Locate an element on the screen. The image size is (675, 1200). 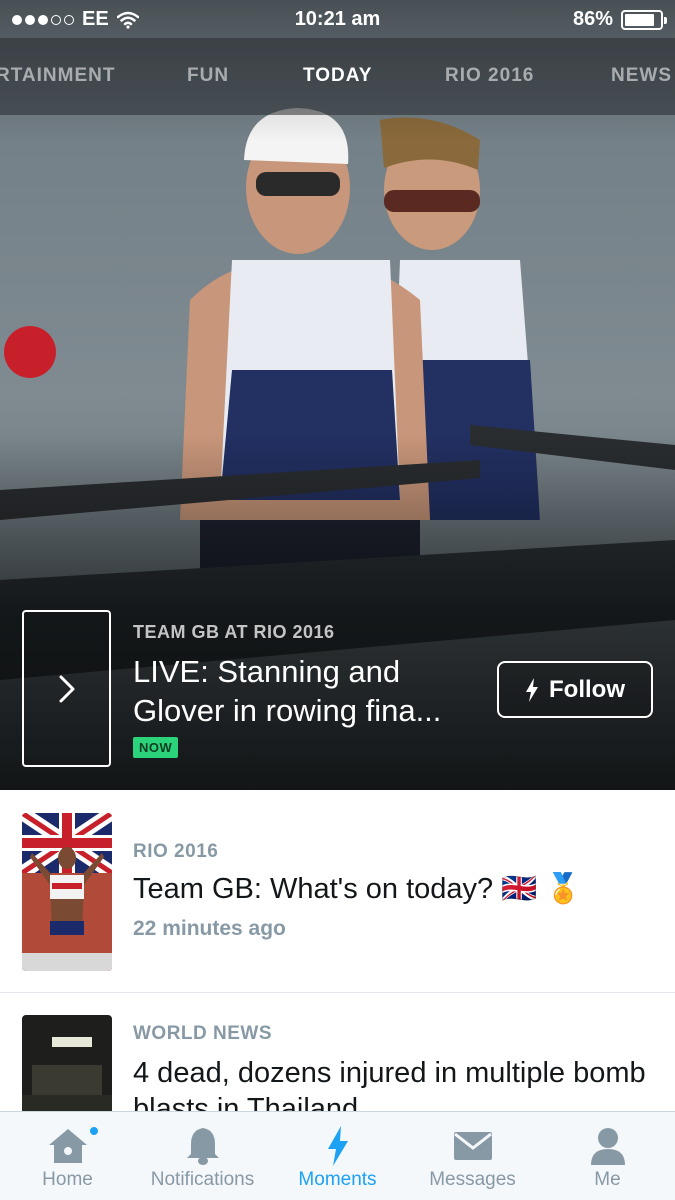
nav-me: Me is located at coordinates (607, 1156).